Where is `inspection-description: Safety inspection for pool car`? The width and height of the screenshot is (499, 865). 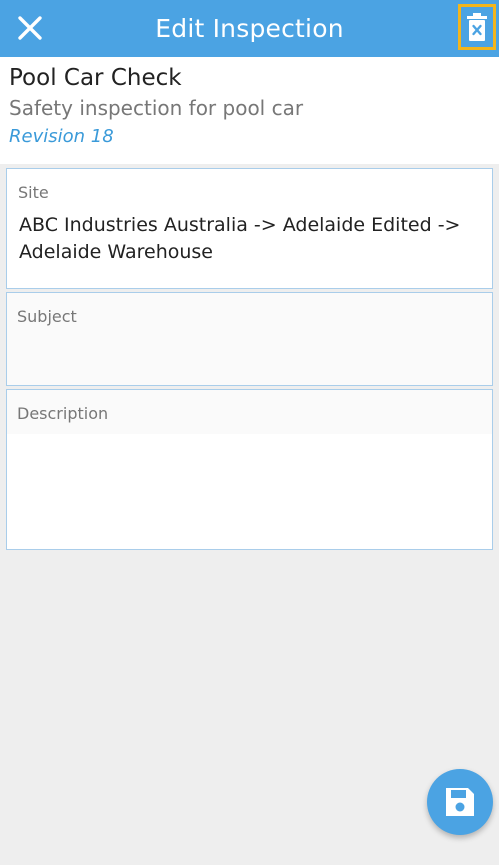
inspection-description: Safety inspection for pool car is located at coordinates (156, 108).